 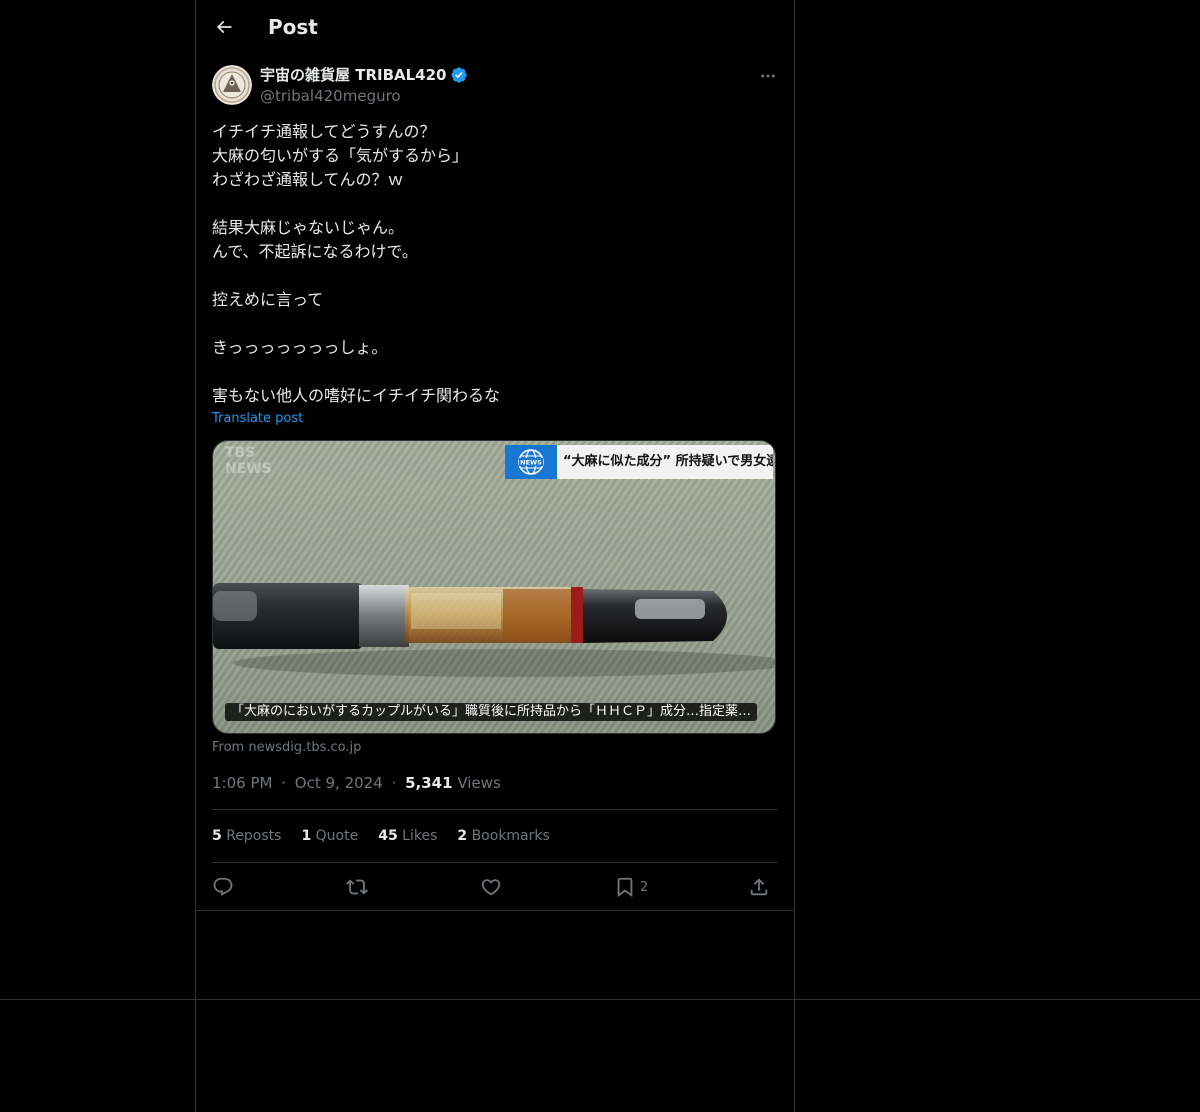 What do you see at coordinates (330, 96) in the screenshot?
I see `author-handle: @tribal420meguro` at bounding box center [330, 96].